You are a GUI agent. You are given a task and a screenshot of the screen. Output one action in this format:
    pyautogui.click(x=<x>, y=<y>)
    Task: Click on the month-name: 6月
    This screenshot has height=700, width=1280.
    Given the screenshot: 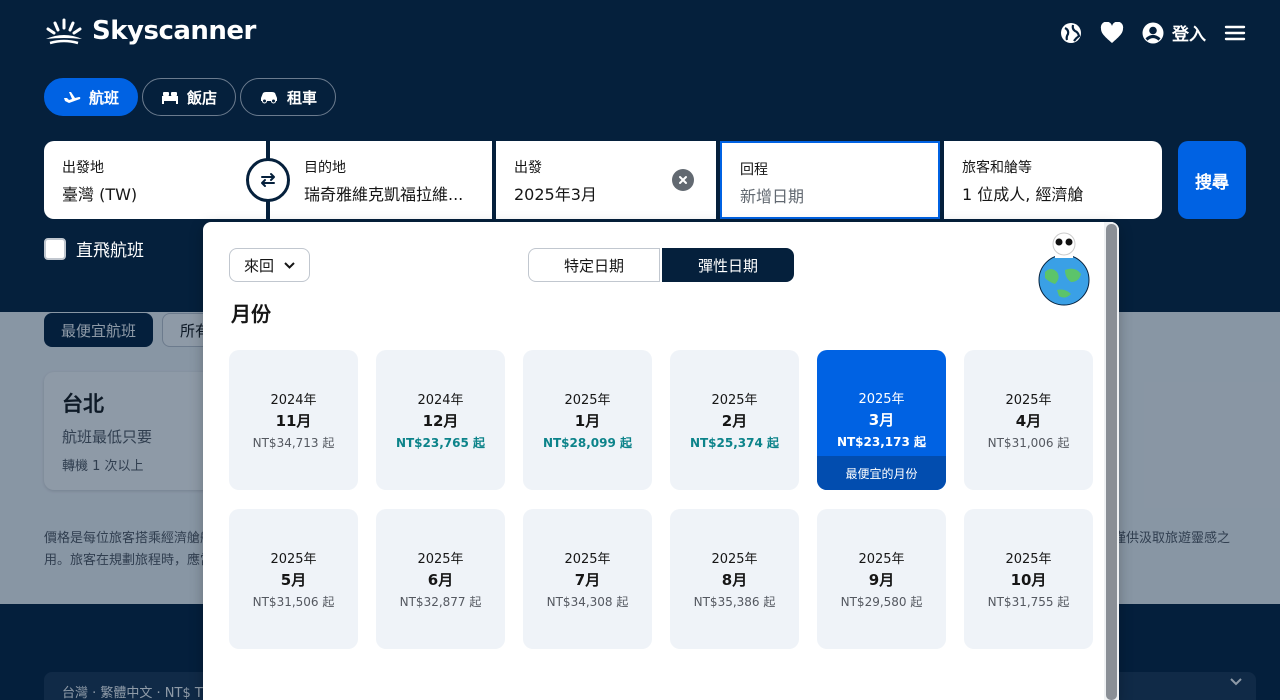 What is the action you would take?
    pyautogui.click(x=440, y=580)
    